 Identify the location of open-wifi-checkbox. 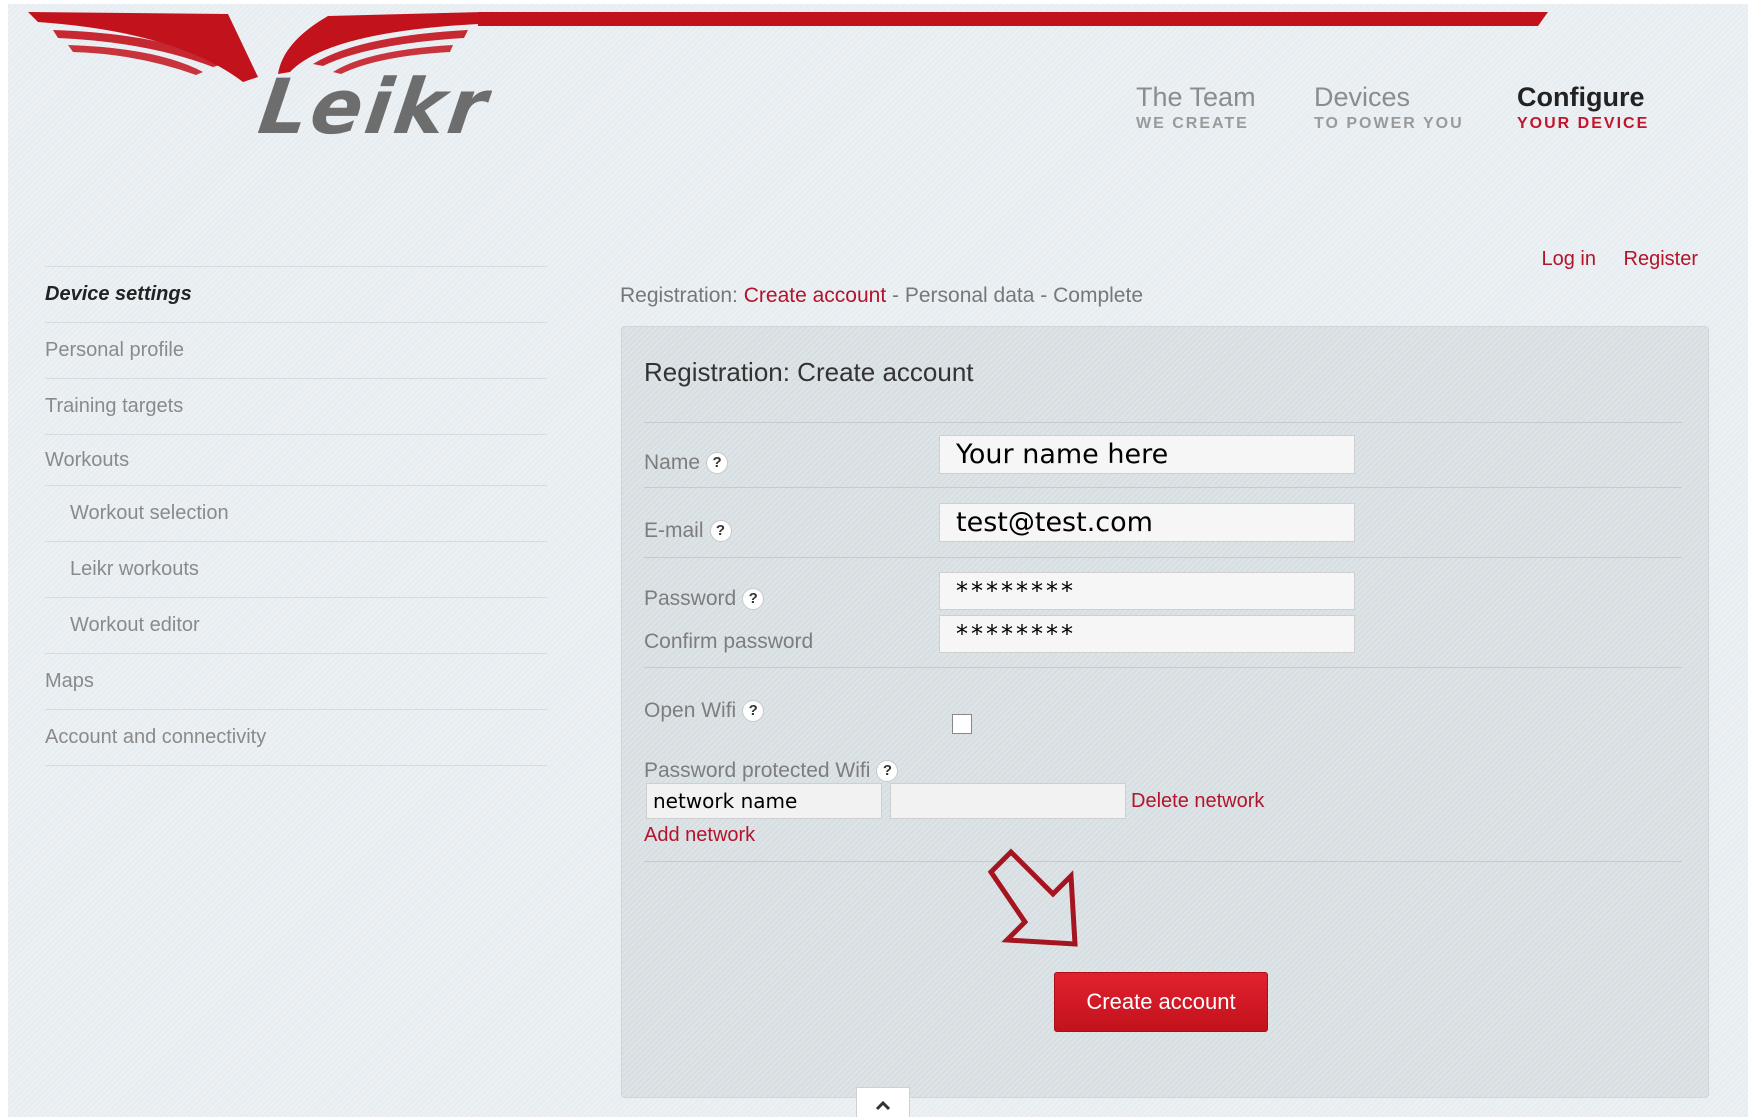
(962, 724).